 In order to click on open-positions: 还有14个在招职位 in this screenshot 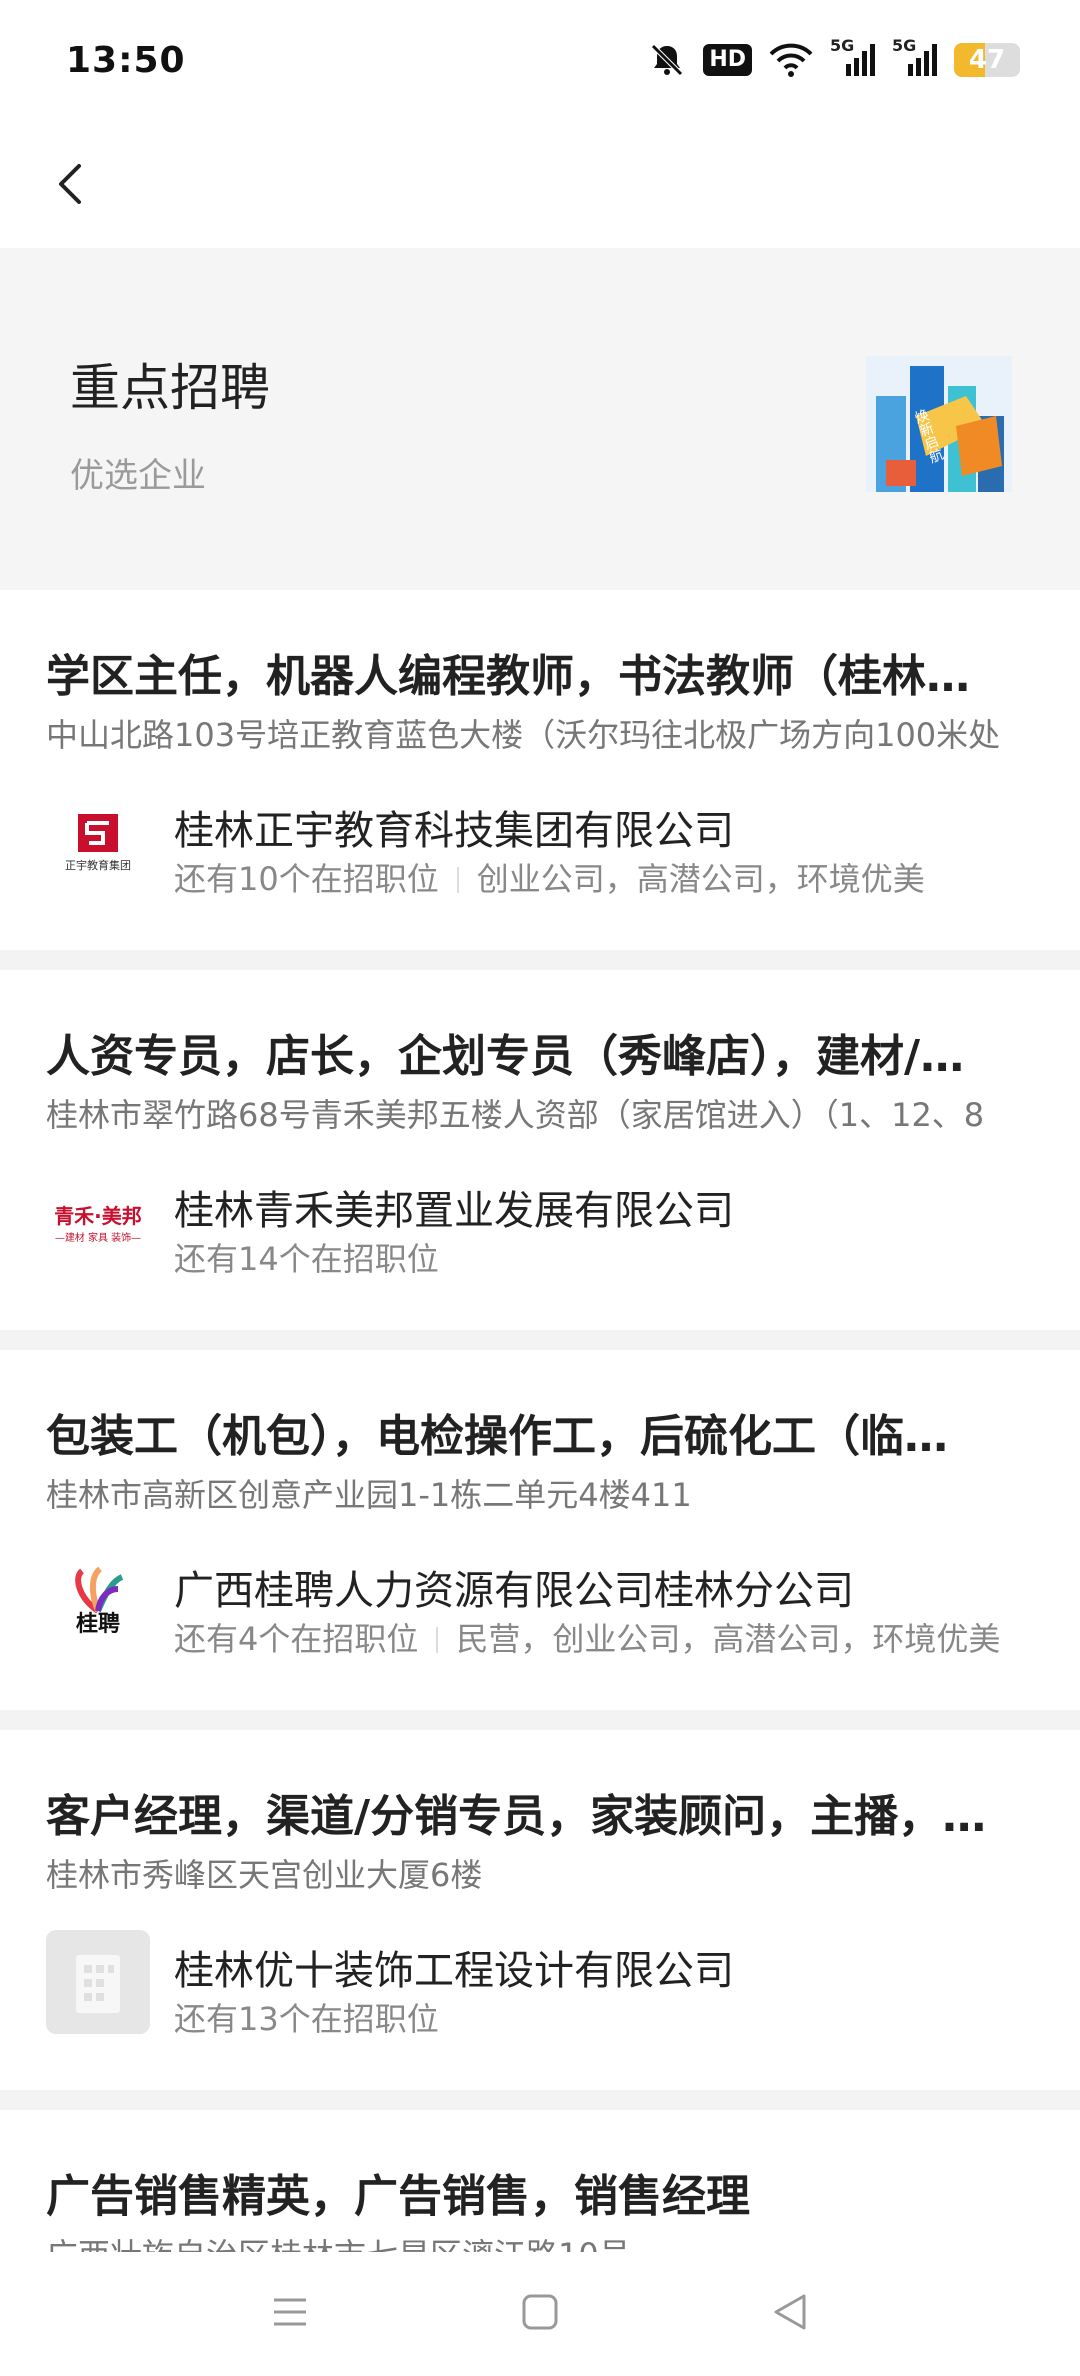, I will do `click(306, 1259)`.